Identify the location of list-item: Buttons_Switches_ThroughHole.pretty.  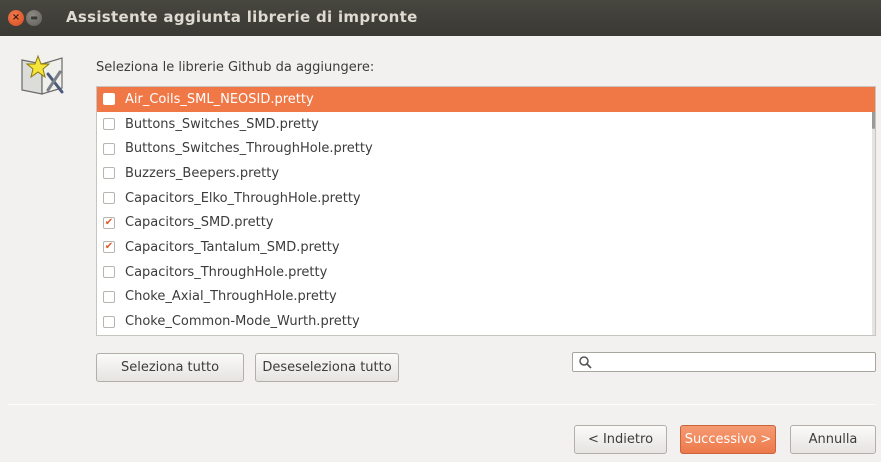
(486, 148).